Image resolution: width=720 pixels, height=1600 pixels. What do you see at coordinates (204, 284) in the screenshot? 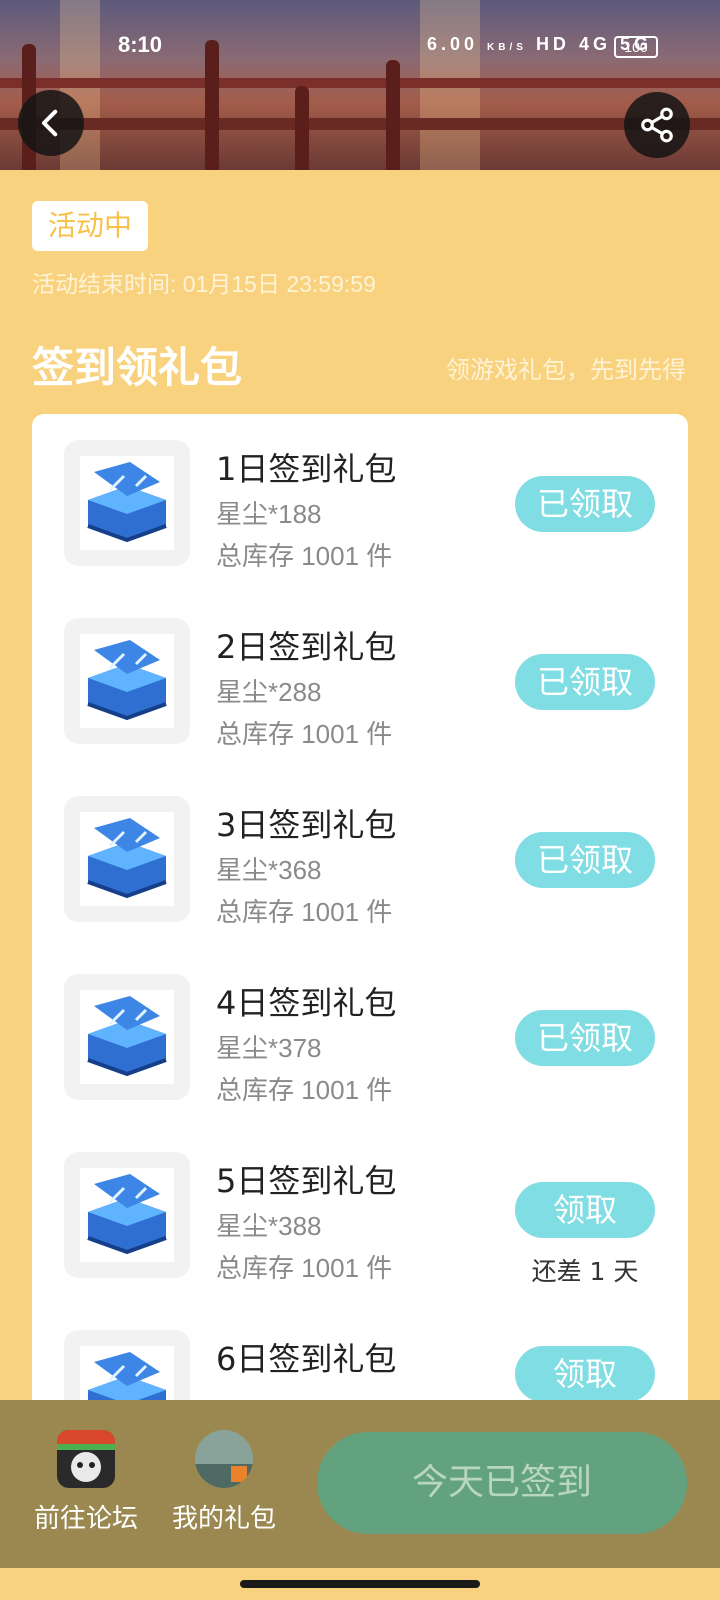
I see `activity-end-time: 活动结束时间: 01月15日 23:59:59` at bounding box center [204, 284].